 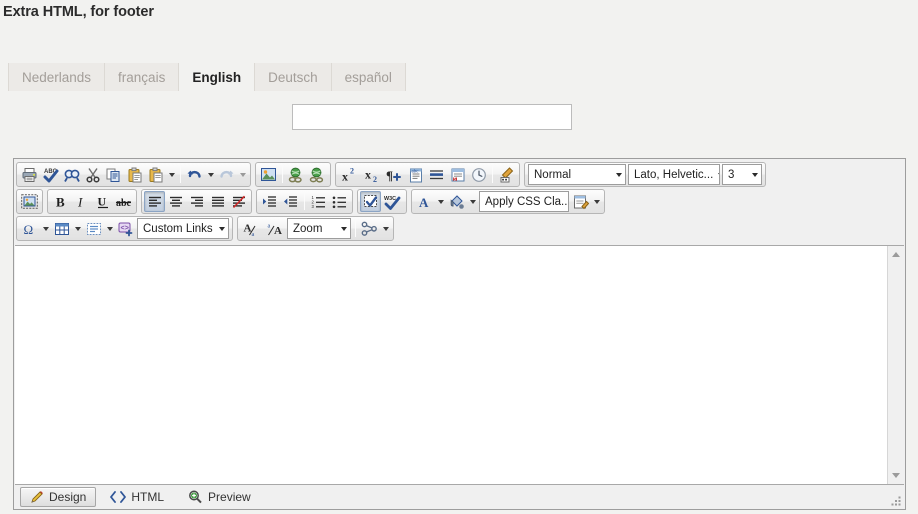 I want to click on toolbar-group-alignment, so click(x=196, y=201).